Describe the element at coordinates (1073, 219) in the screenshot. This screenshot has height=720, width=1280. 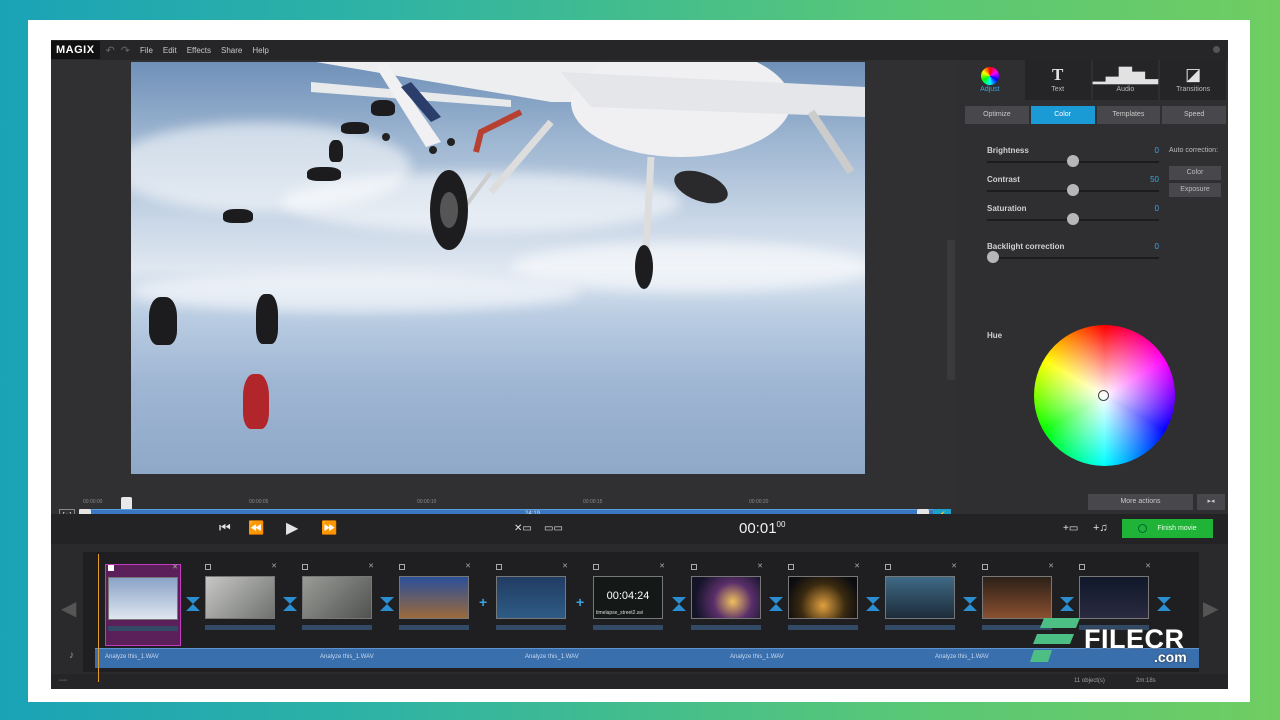
I see `saturation-slider-knob` at that location.